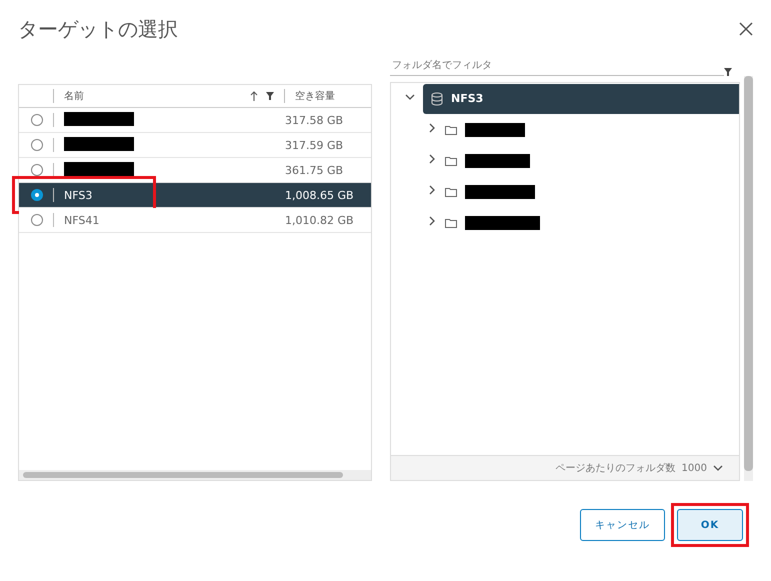  Describe the element at coordinates (314, 120) in the screenshot. I see `table-cell-text: 317.58 GB` at that location.